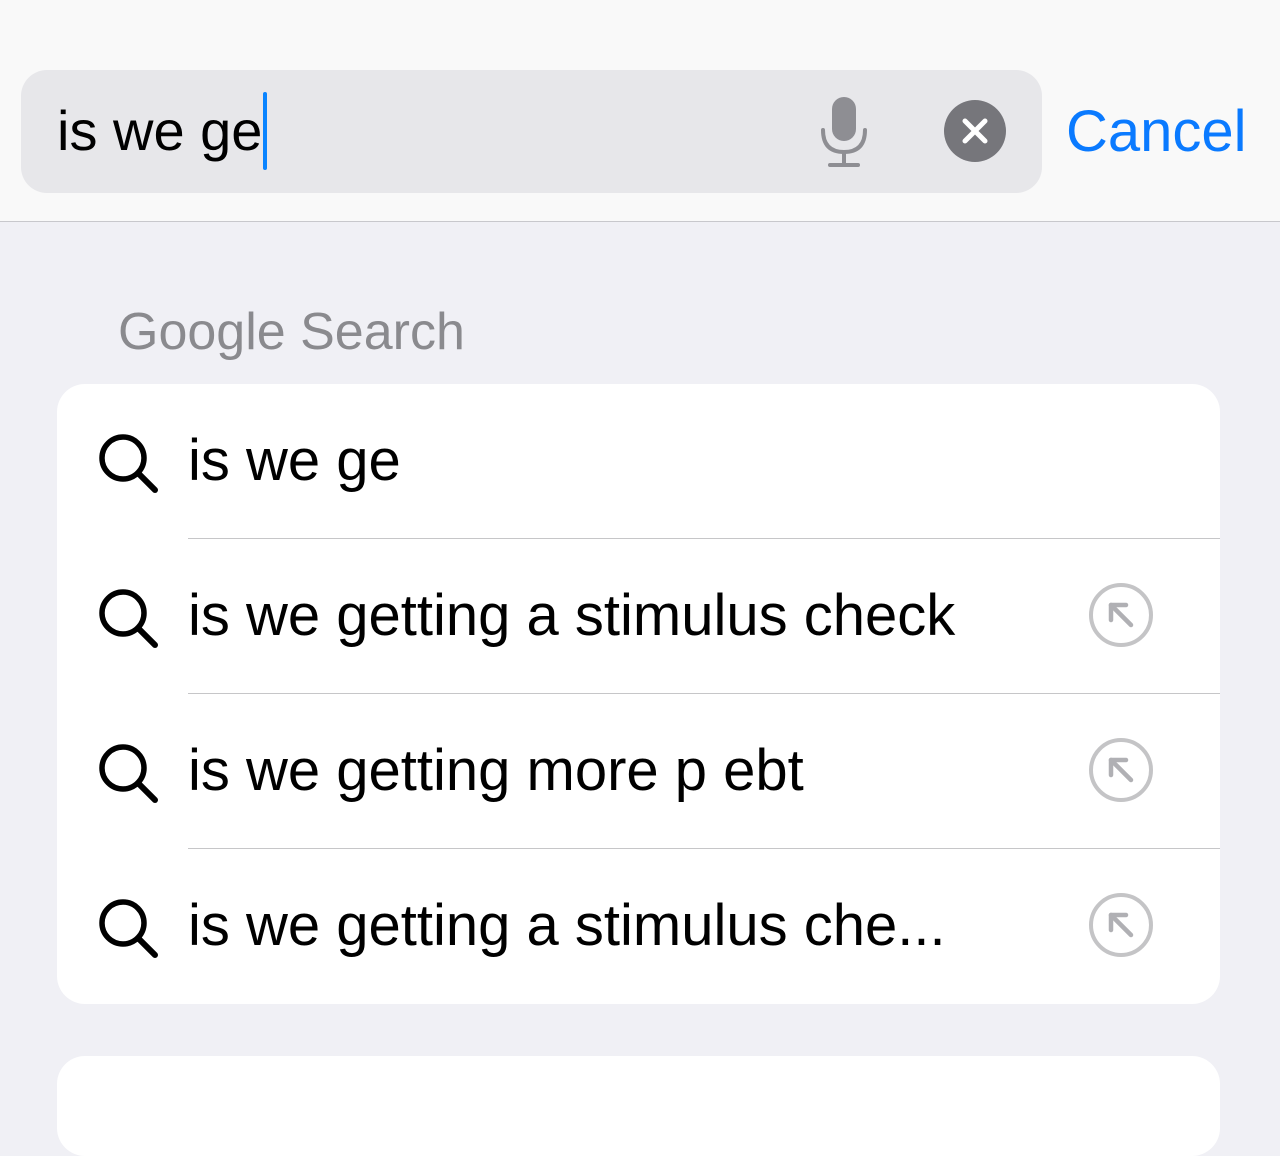 This screenshot has width=1280, height=1156. What do you see at coordinates (844, 132) in the screenshot?
I see `microphone-icon` at bounding box center [844, 132].